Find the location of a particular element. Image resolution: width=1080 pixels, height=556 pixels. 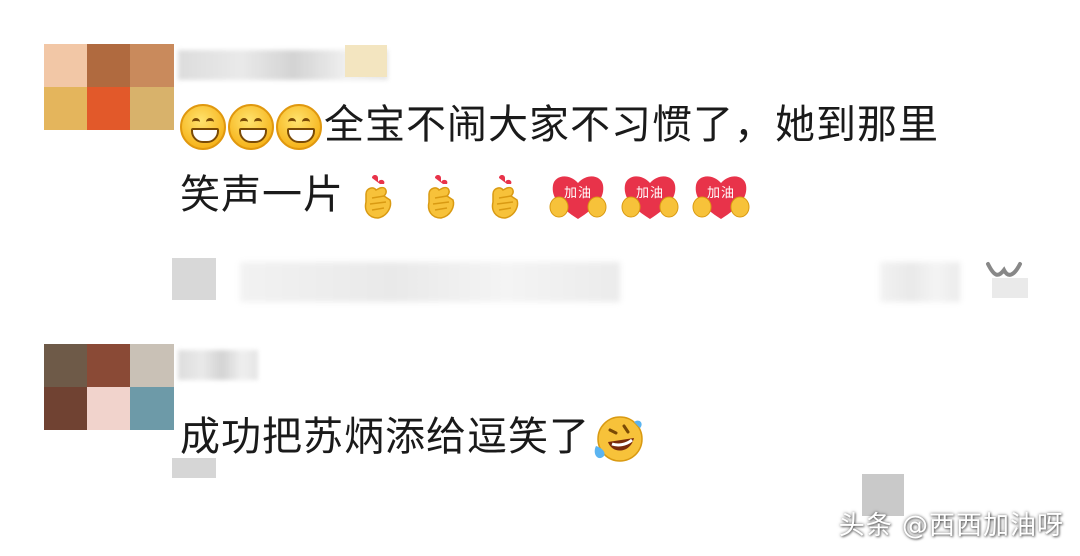

watermark: 头条 @西西加油呀 is located at coordinates (951, 526).